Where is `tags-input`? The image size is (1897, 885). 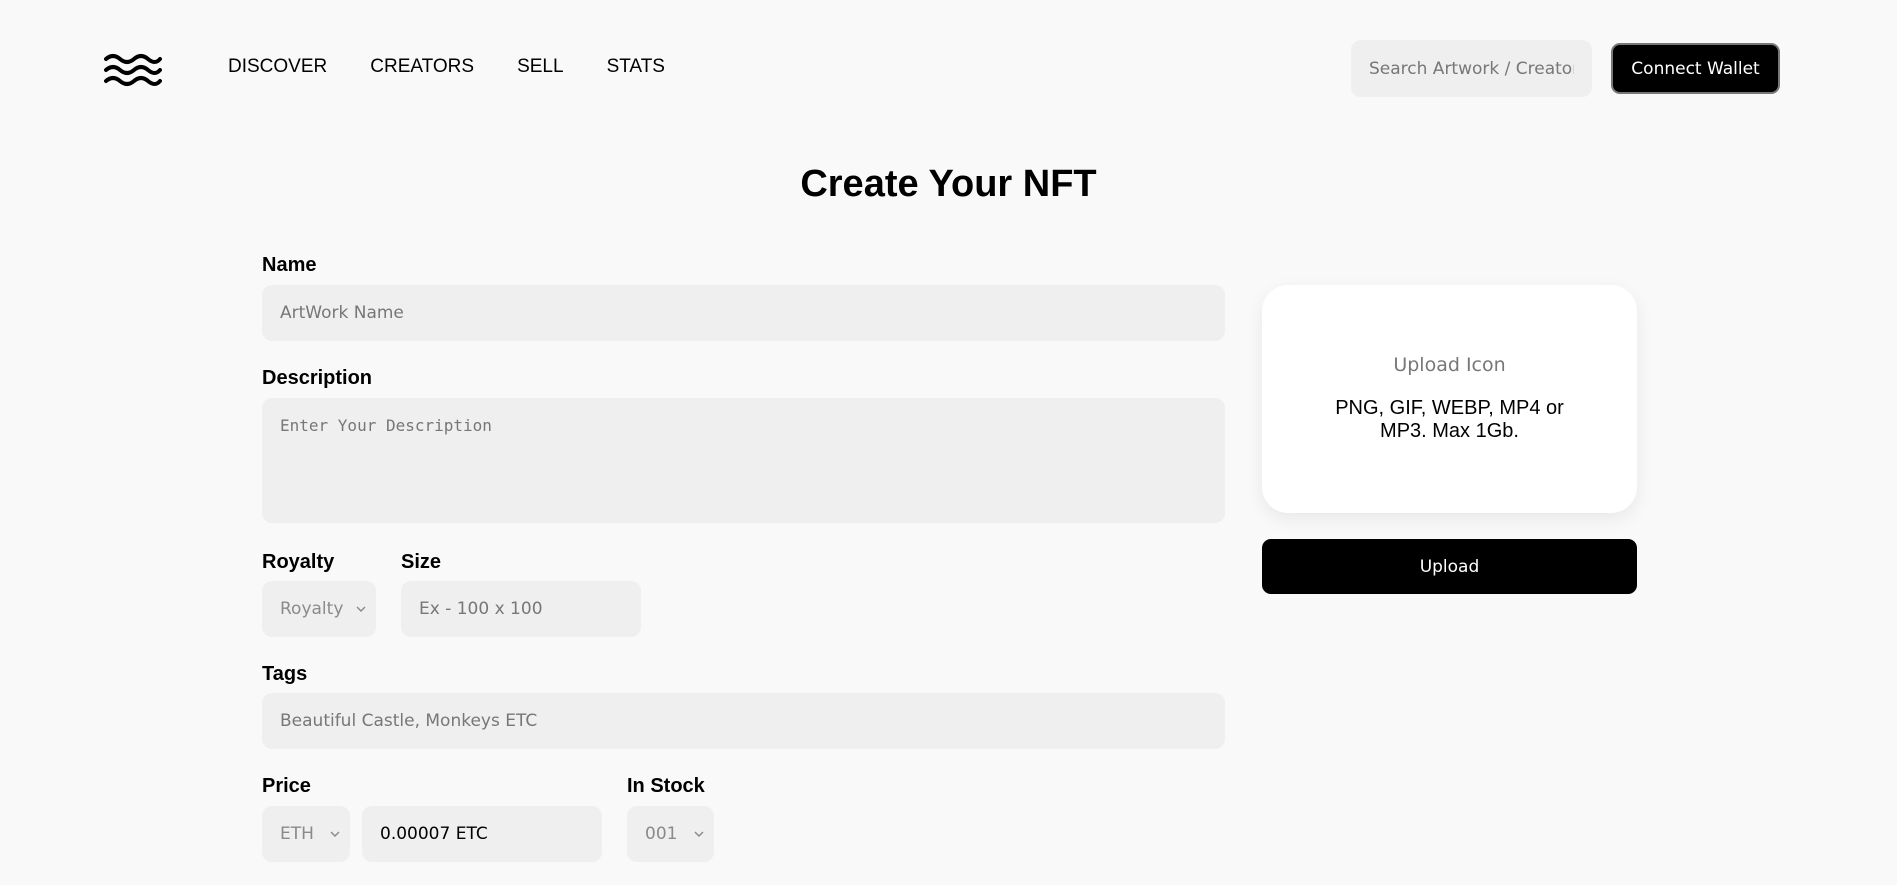 tags-input is located at coordinates (743, 721).